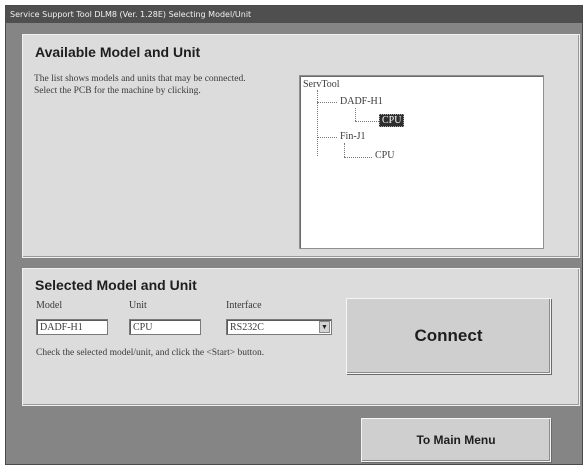 The width and height of the screenshot is (586, 467). What do you see at coordinates (118, 52) in the screenshot?
I see `available-heading: Available Model and Unit` at bounding box center [118, 52].